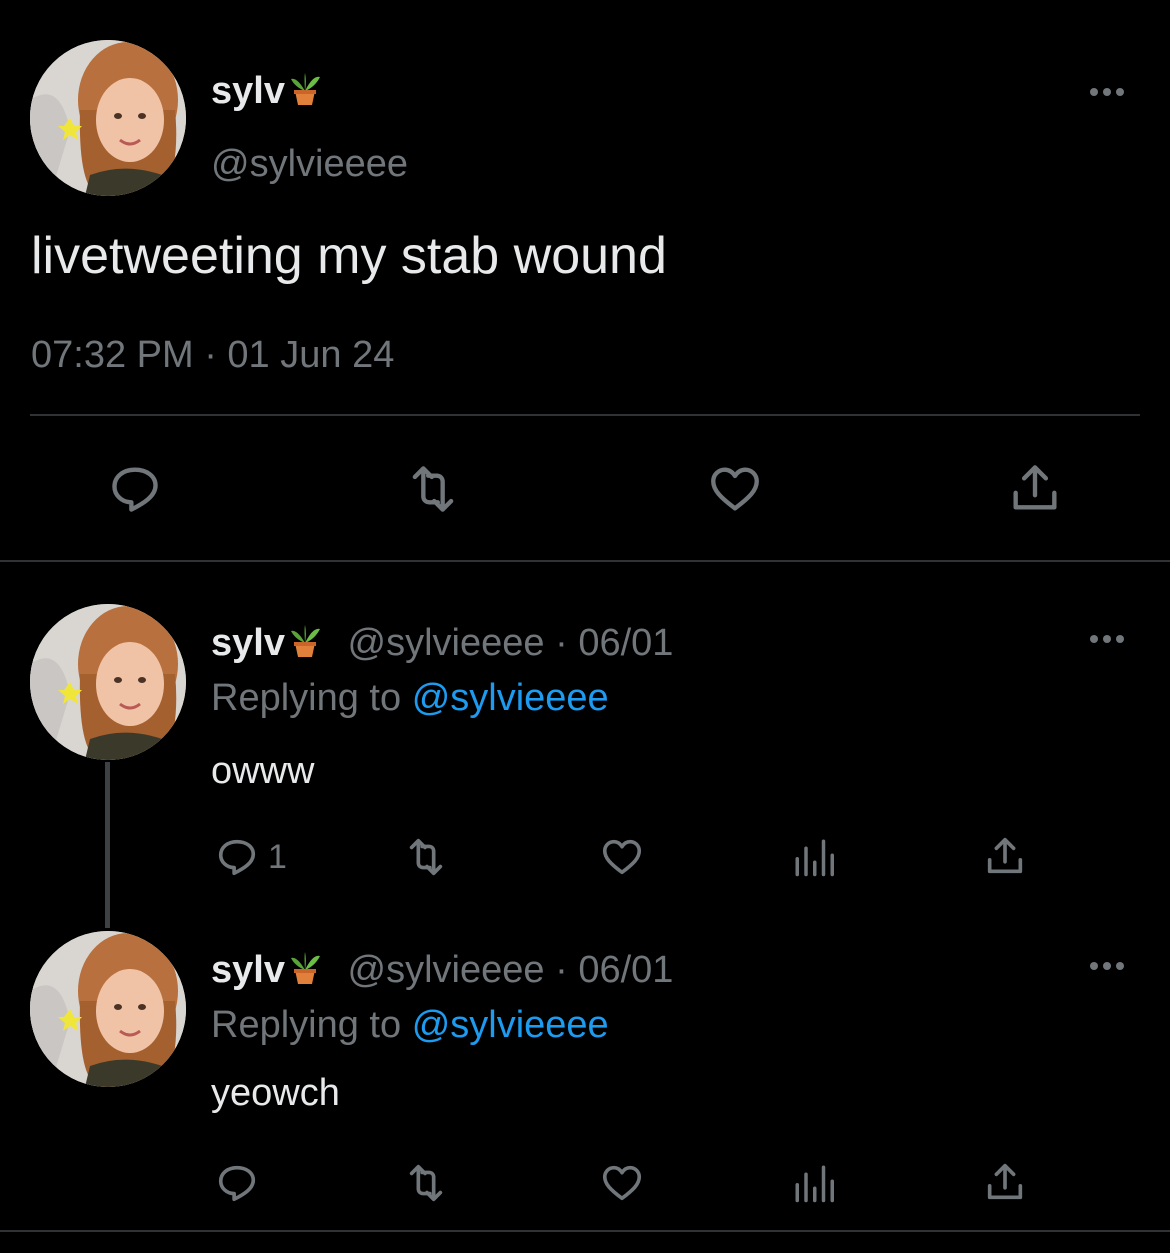 Image resolution: width=1170 pixels, height=1253 pixels. What do you see at coordinates (585, 1231) in the screenshot?
I see `bottom-divider` at bounding box center [585, 1231].